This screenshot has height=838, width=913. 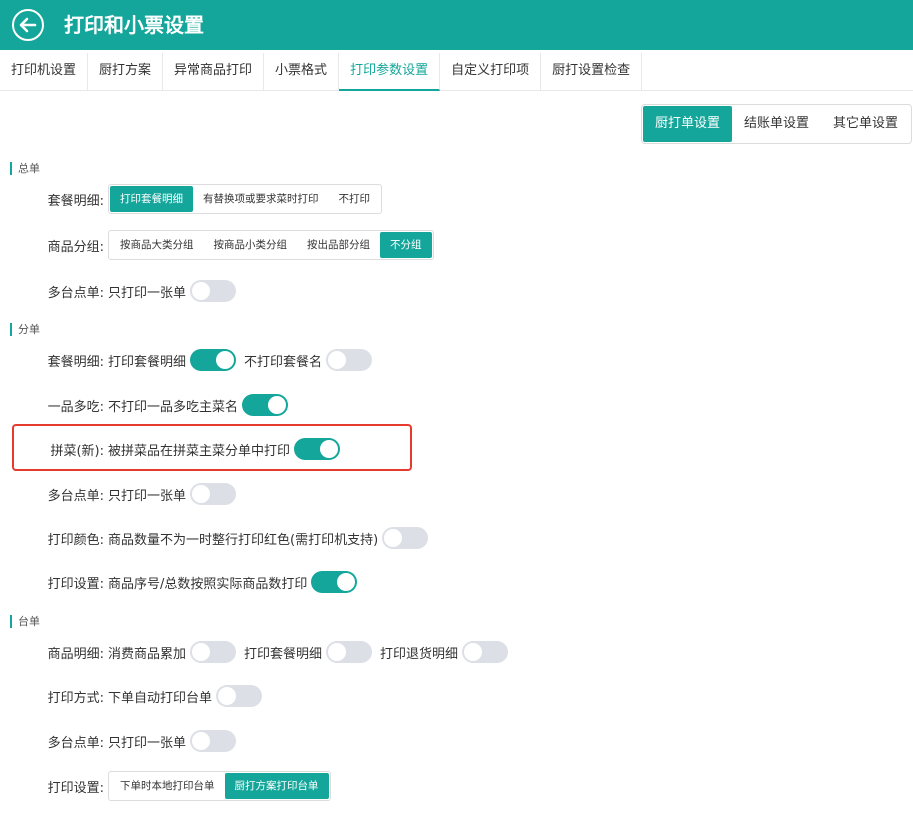 What do you see at coordinates (355, 199) in the screenshot?
I see `combo-option-no-print: 不打印` at bounding box center [355, 199].